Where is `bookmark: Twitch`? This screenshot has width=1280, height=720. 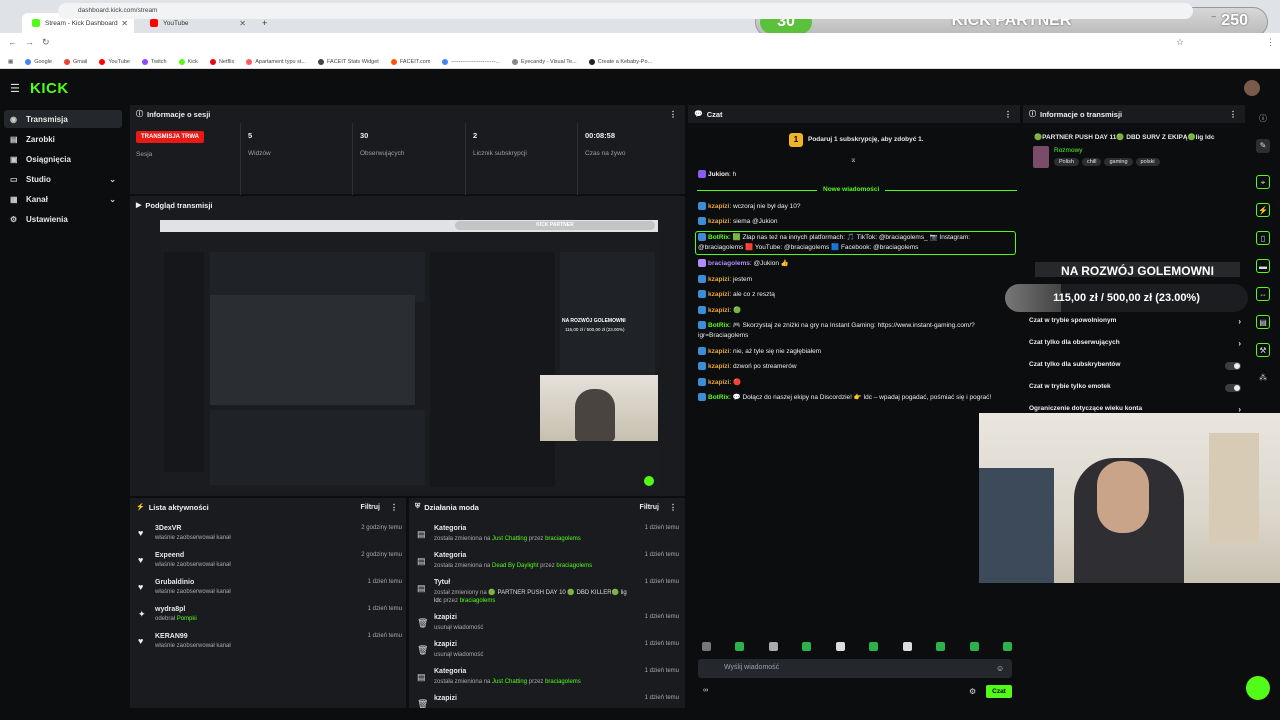
bookmark: Twitch is located at coordinates (154, 61).